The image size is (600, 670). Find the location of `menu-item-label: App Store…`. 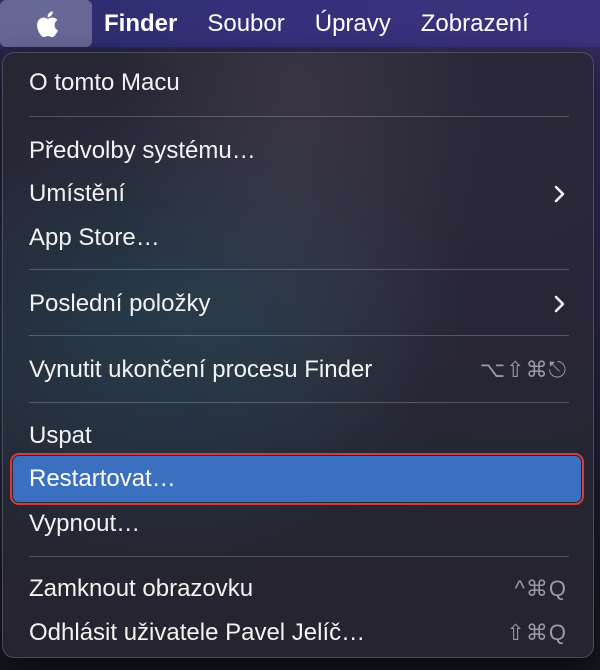

menu-item-label: App Store… is located at coordinates (94, 237).